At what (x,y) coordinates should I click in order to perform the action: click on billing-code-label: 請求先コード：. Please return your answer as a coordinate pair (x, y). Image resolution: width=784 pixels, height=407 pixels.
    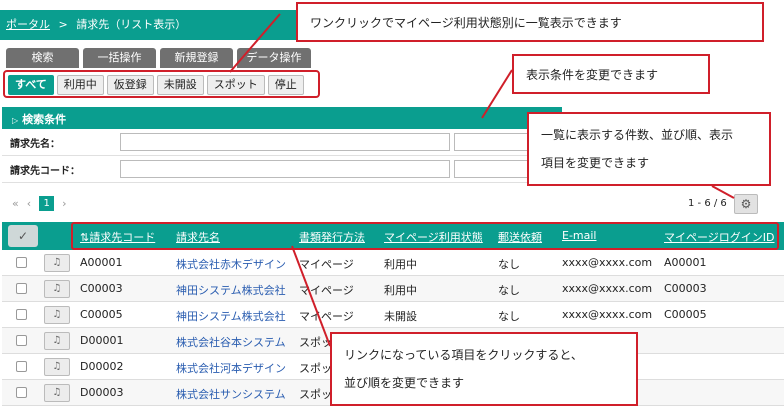
    Looking at the image, I should click on (45, 171).